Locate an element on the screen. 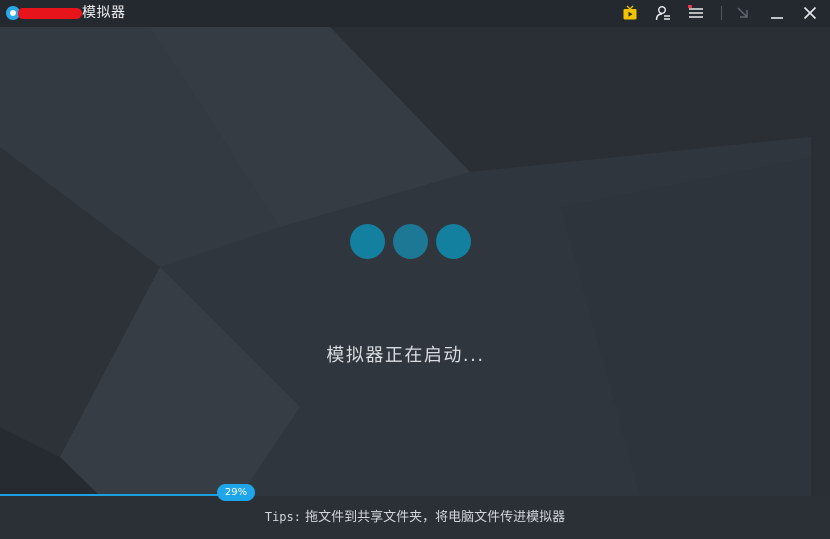 The width and height of the screenshot is (830, 539). title-bar: 模拟器 is located at coordinates (415, 13).